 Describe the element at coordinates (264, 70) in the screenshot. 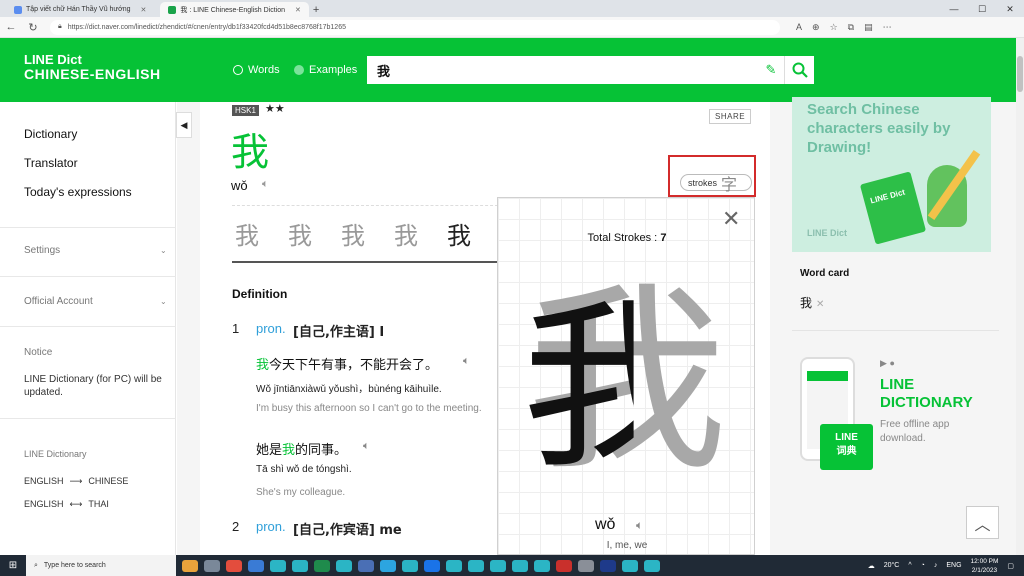

I see `radio-words-label: Words` at that location.